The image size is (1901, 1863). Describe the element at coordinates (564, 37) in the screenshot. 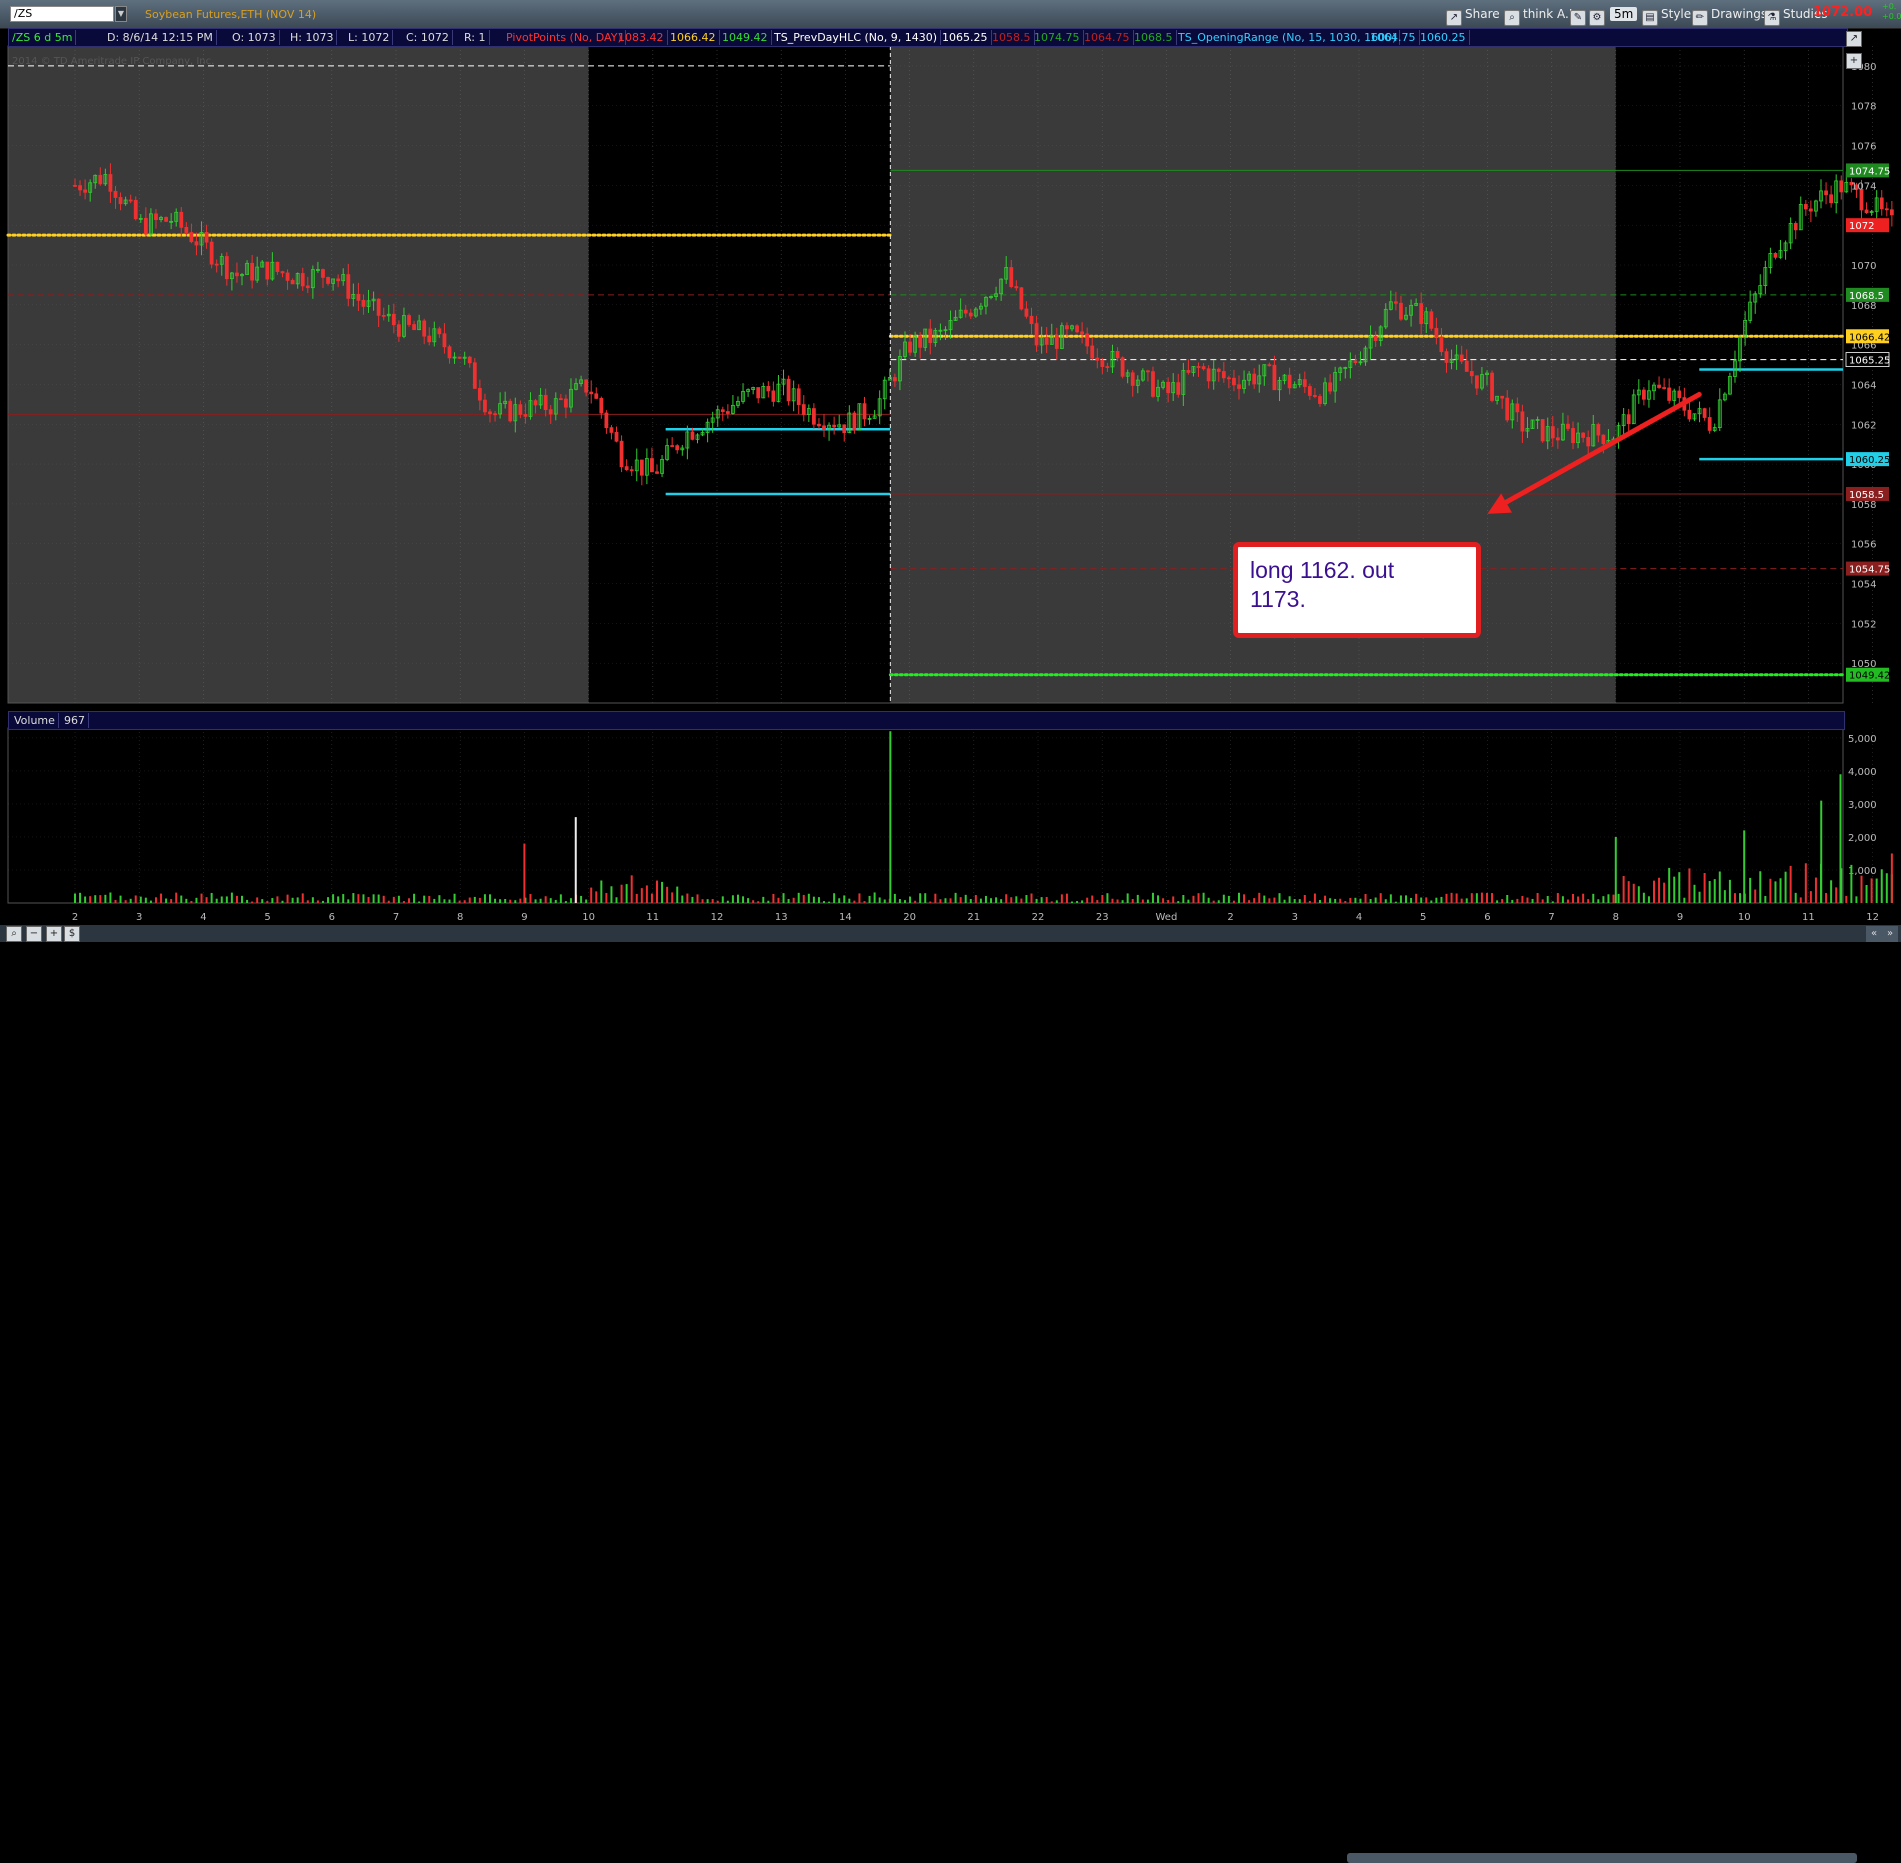

I see `info-item: PivotPoints (No, DAY)` at that location.